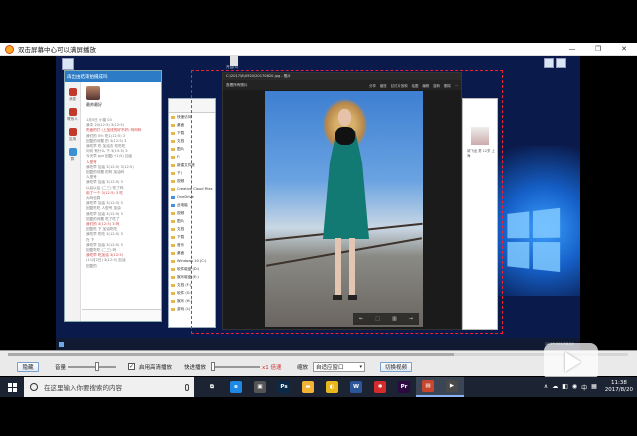  What do you see at coordinates (318, 354) in the screenshot?
I see `playback-progress-bar` at bounding box center [318, 354].